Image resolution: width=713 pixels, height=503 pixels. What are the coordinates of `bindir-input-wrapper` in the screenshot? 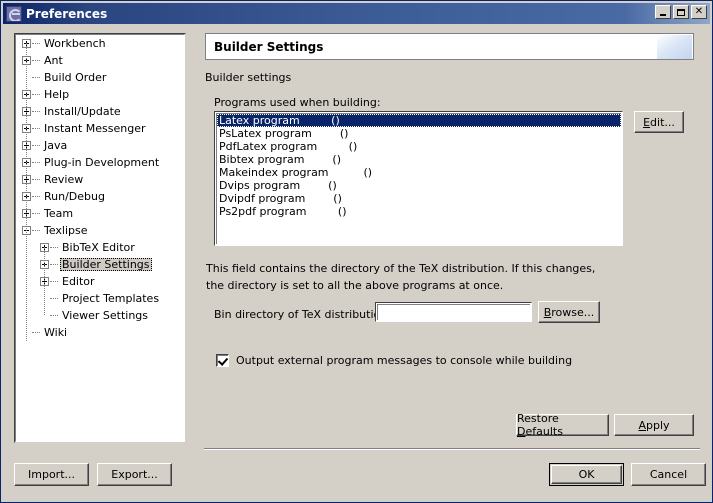 It's located at (453, 312).